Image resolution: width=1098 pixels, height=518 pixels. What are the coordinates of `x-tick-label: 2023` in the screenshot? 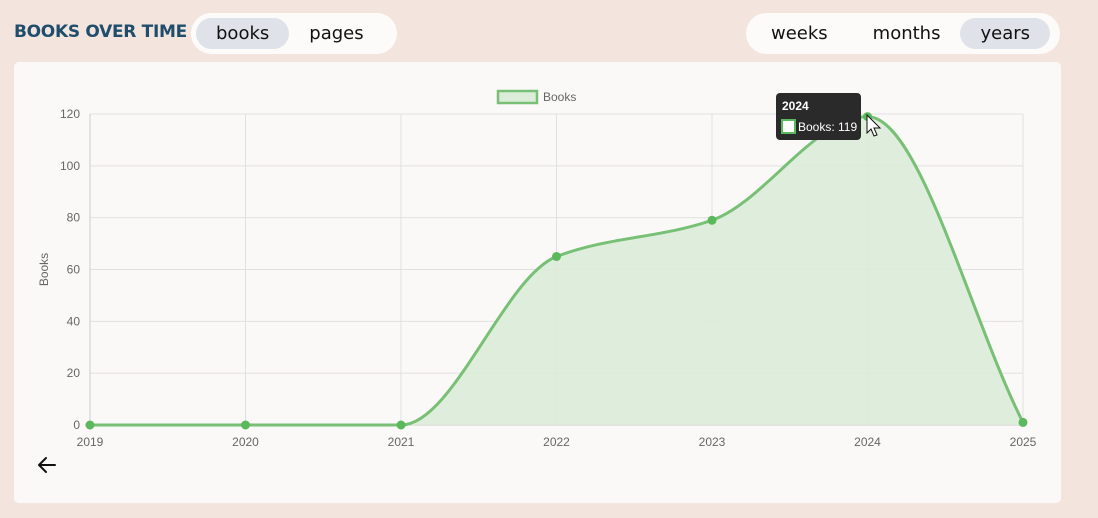 It's located at (712, 442).